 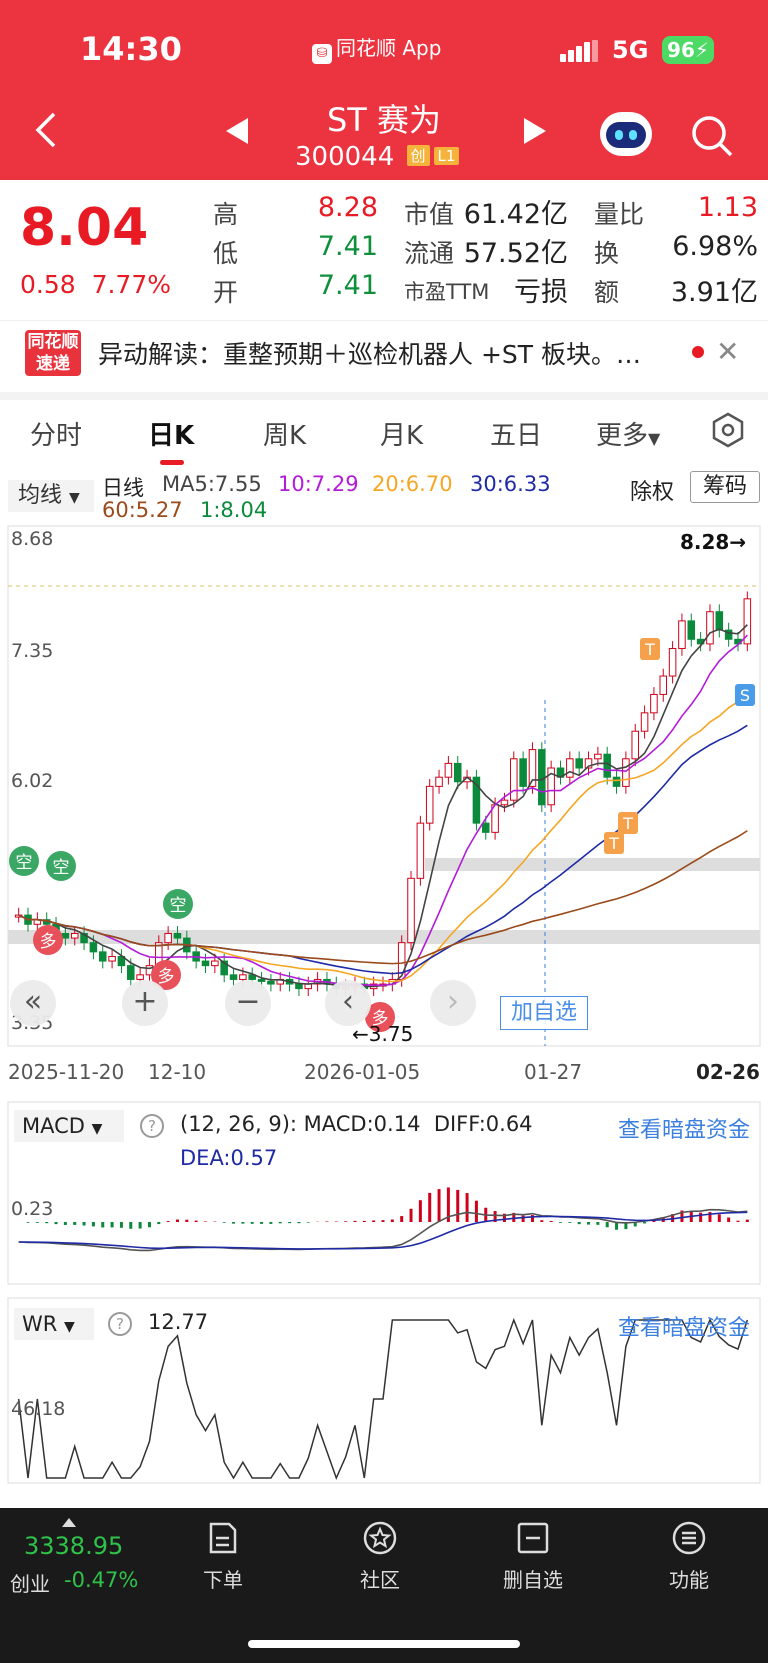 I want to click on low-marker: ←3.75, so click(x=383, y=1034).